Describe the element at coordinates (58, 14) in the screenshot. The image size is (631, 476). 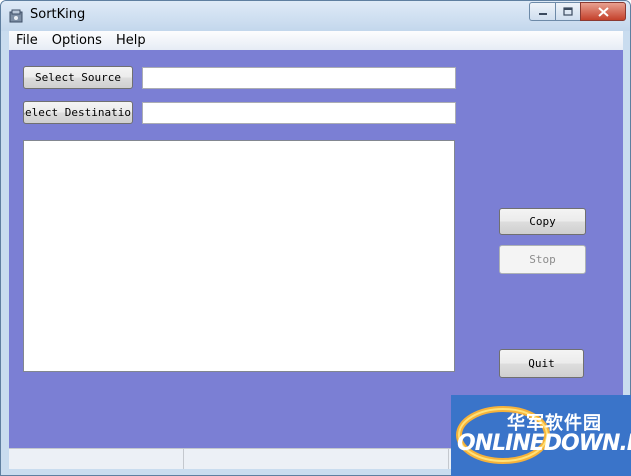
I see `window-title: SortKing` at that location.